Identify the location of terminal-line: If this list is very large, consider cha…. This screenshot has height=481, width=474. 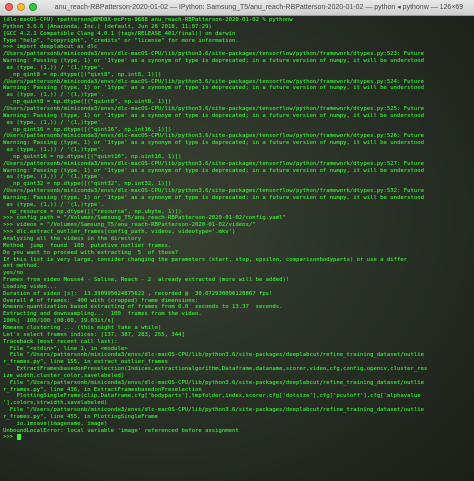
(205, 259).